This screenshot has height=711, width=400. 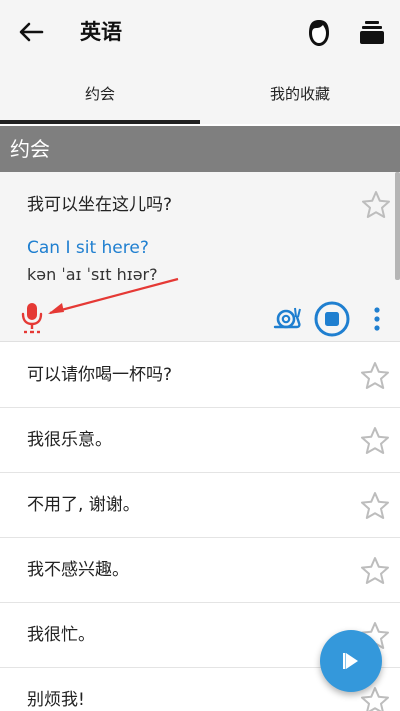 I want to click on phrase-chinese: 我很忙。, so click(x=61, y=635).